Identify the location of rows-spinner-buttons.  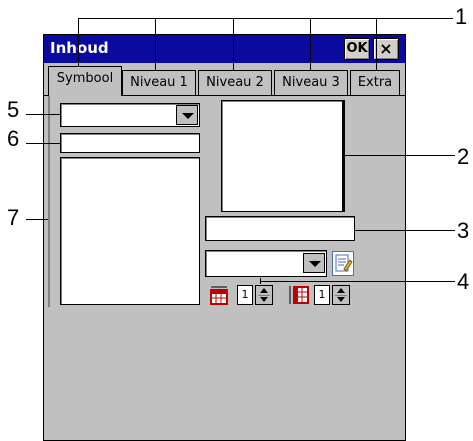
(341, 295).